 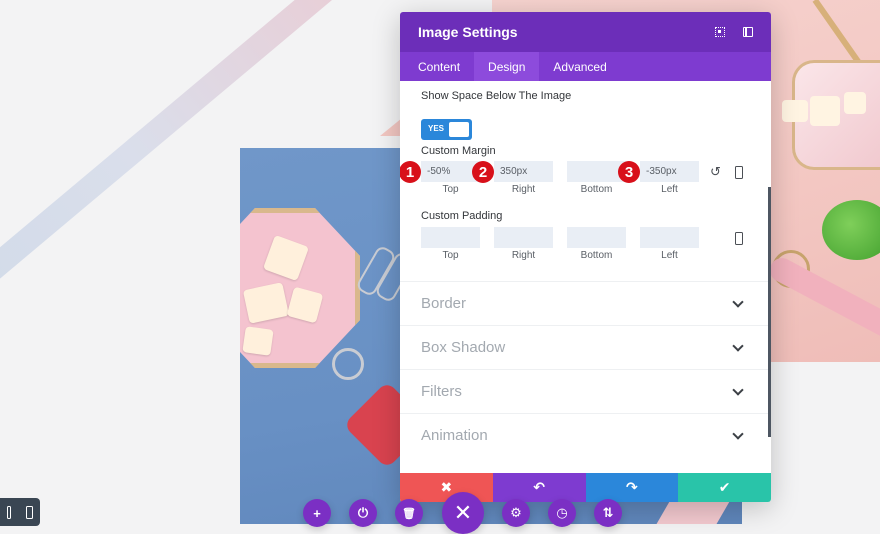 What do you see at coordinates (20, 512) in the screenshot?
I see `responsive-view-bar` at bounding box center [20, 512].